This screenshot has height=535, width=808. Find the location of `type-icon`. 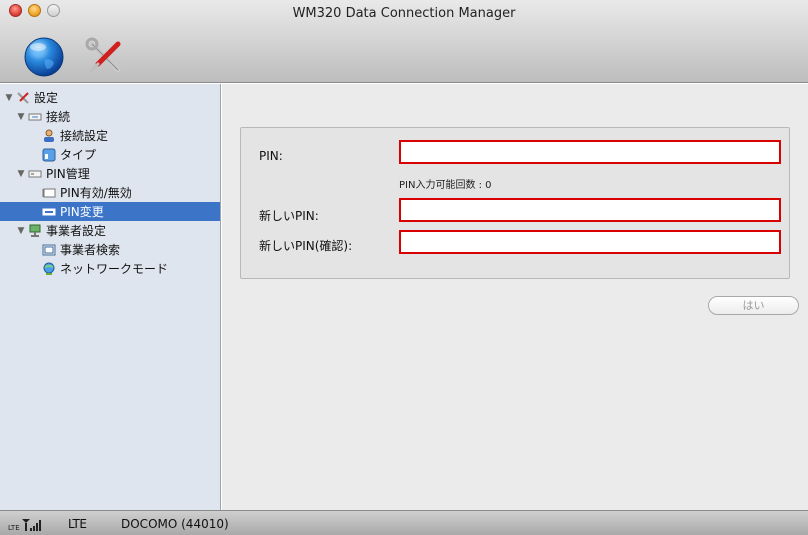

type-icon is located at coordinates (49, 155).